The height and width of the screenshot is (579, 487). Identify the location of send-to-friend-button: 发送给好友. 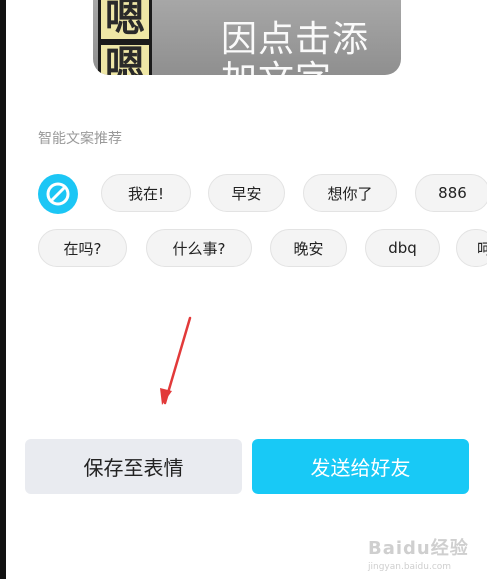
(360, 466).